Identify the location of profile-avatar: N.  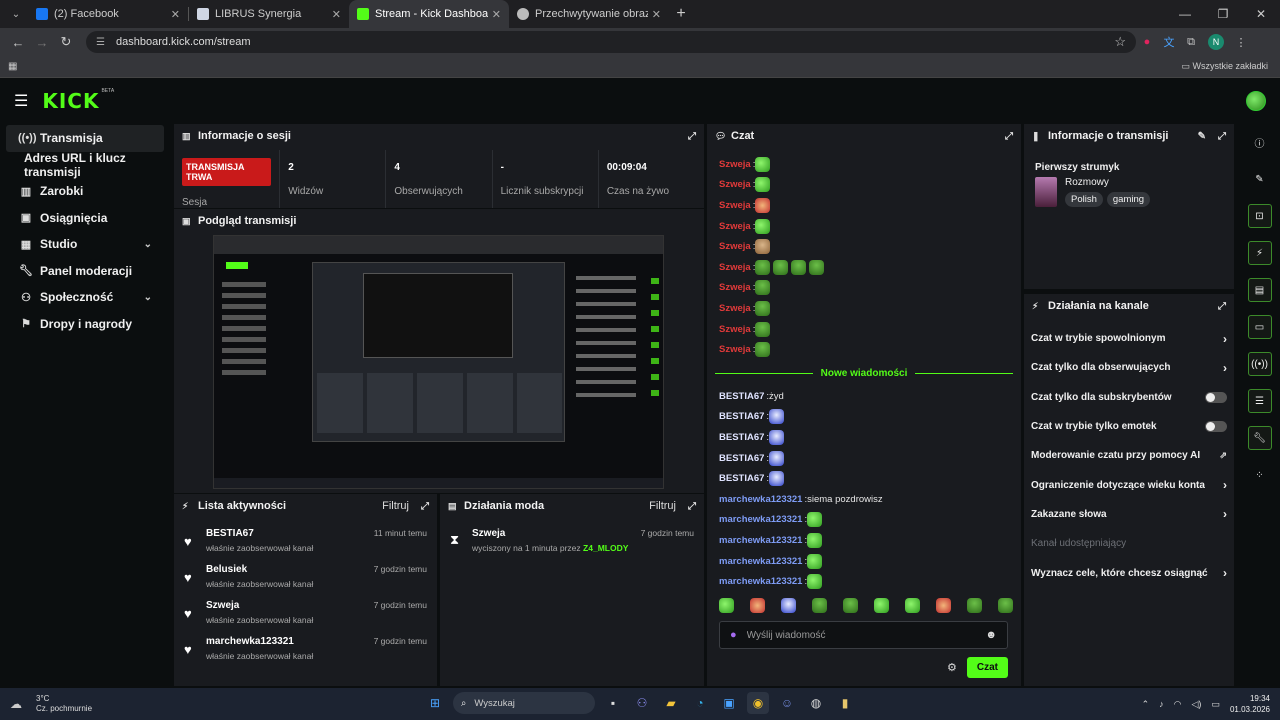
(1216, 42).